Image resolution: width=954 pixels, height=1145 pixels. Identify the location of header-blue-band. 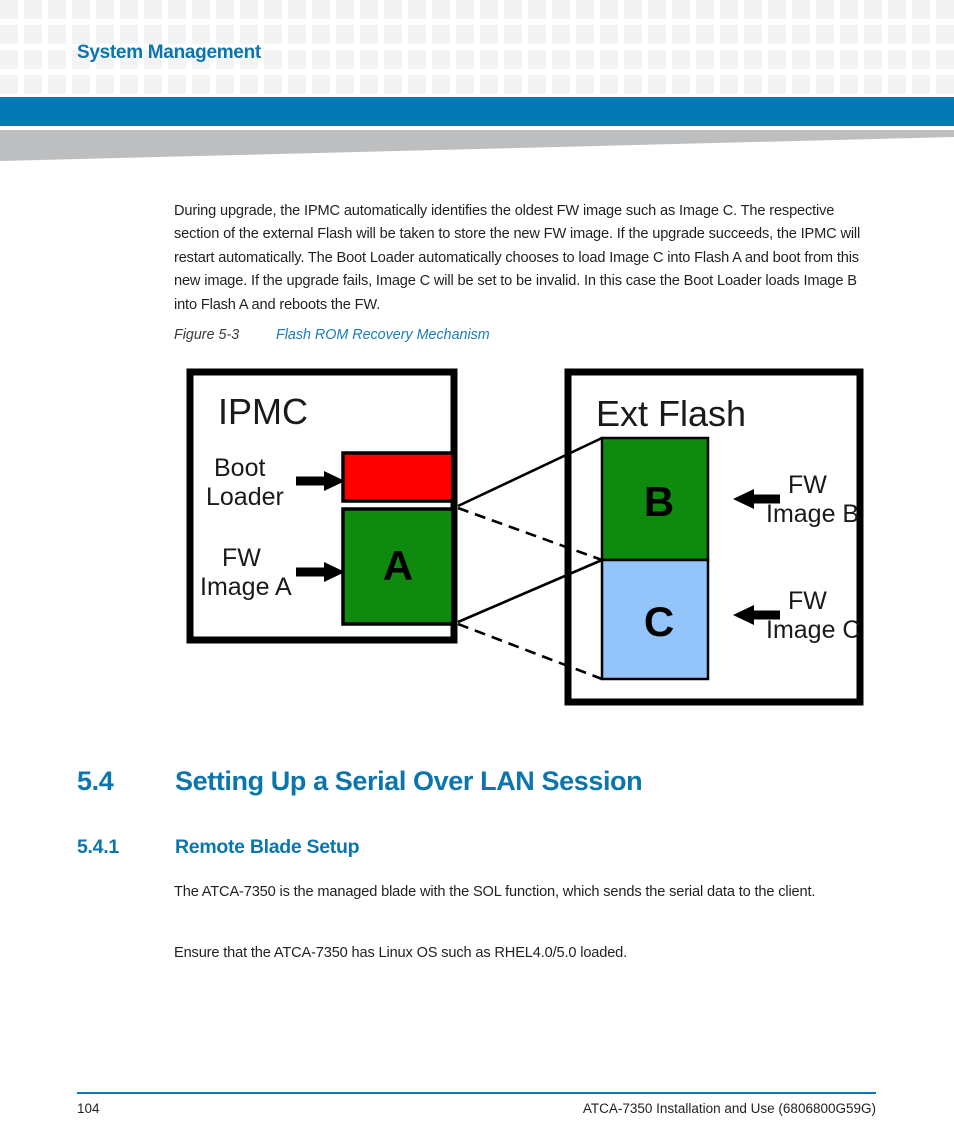
(477, 111).